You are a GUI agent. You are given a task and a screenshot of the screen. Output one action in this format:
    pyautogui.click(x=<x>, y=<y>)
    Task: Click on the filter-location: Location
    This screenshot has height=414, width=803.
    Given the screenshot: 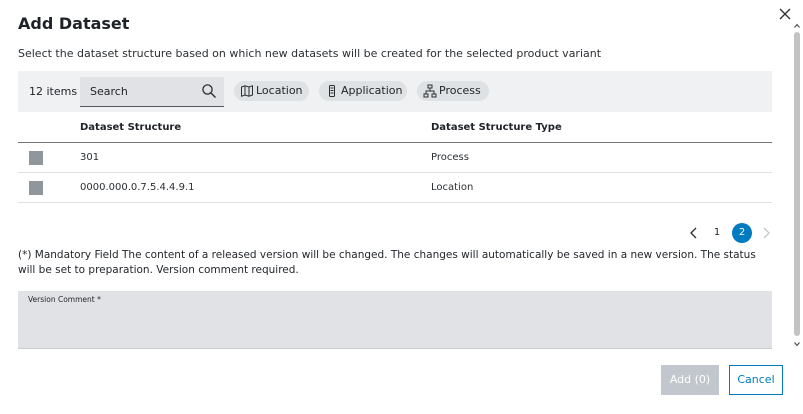 What is the action you would take?
    pyautogui.click(x=271, y=91)
    